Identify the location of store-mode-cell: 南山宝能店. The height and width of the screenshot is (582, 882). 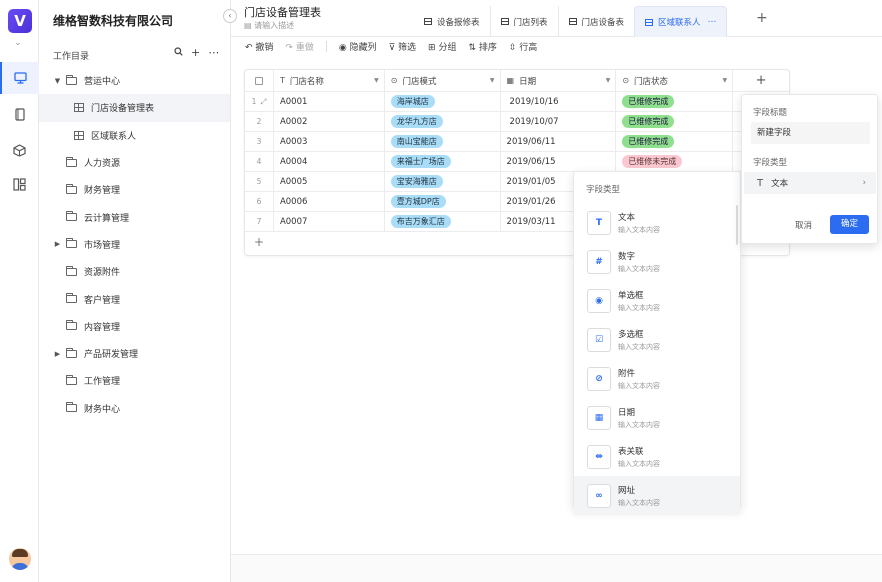
(443, 141).